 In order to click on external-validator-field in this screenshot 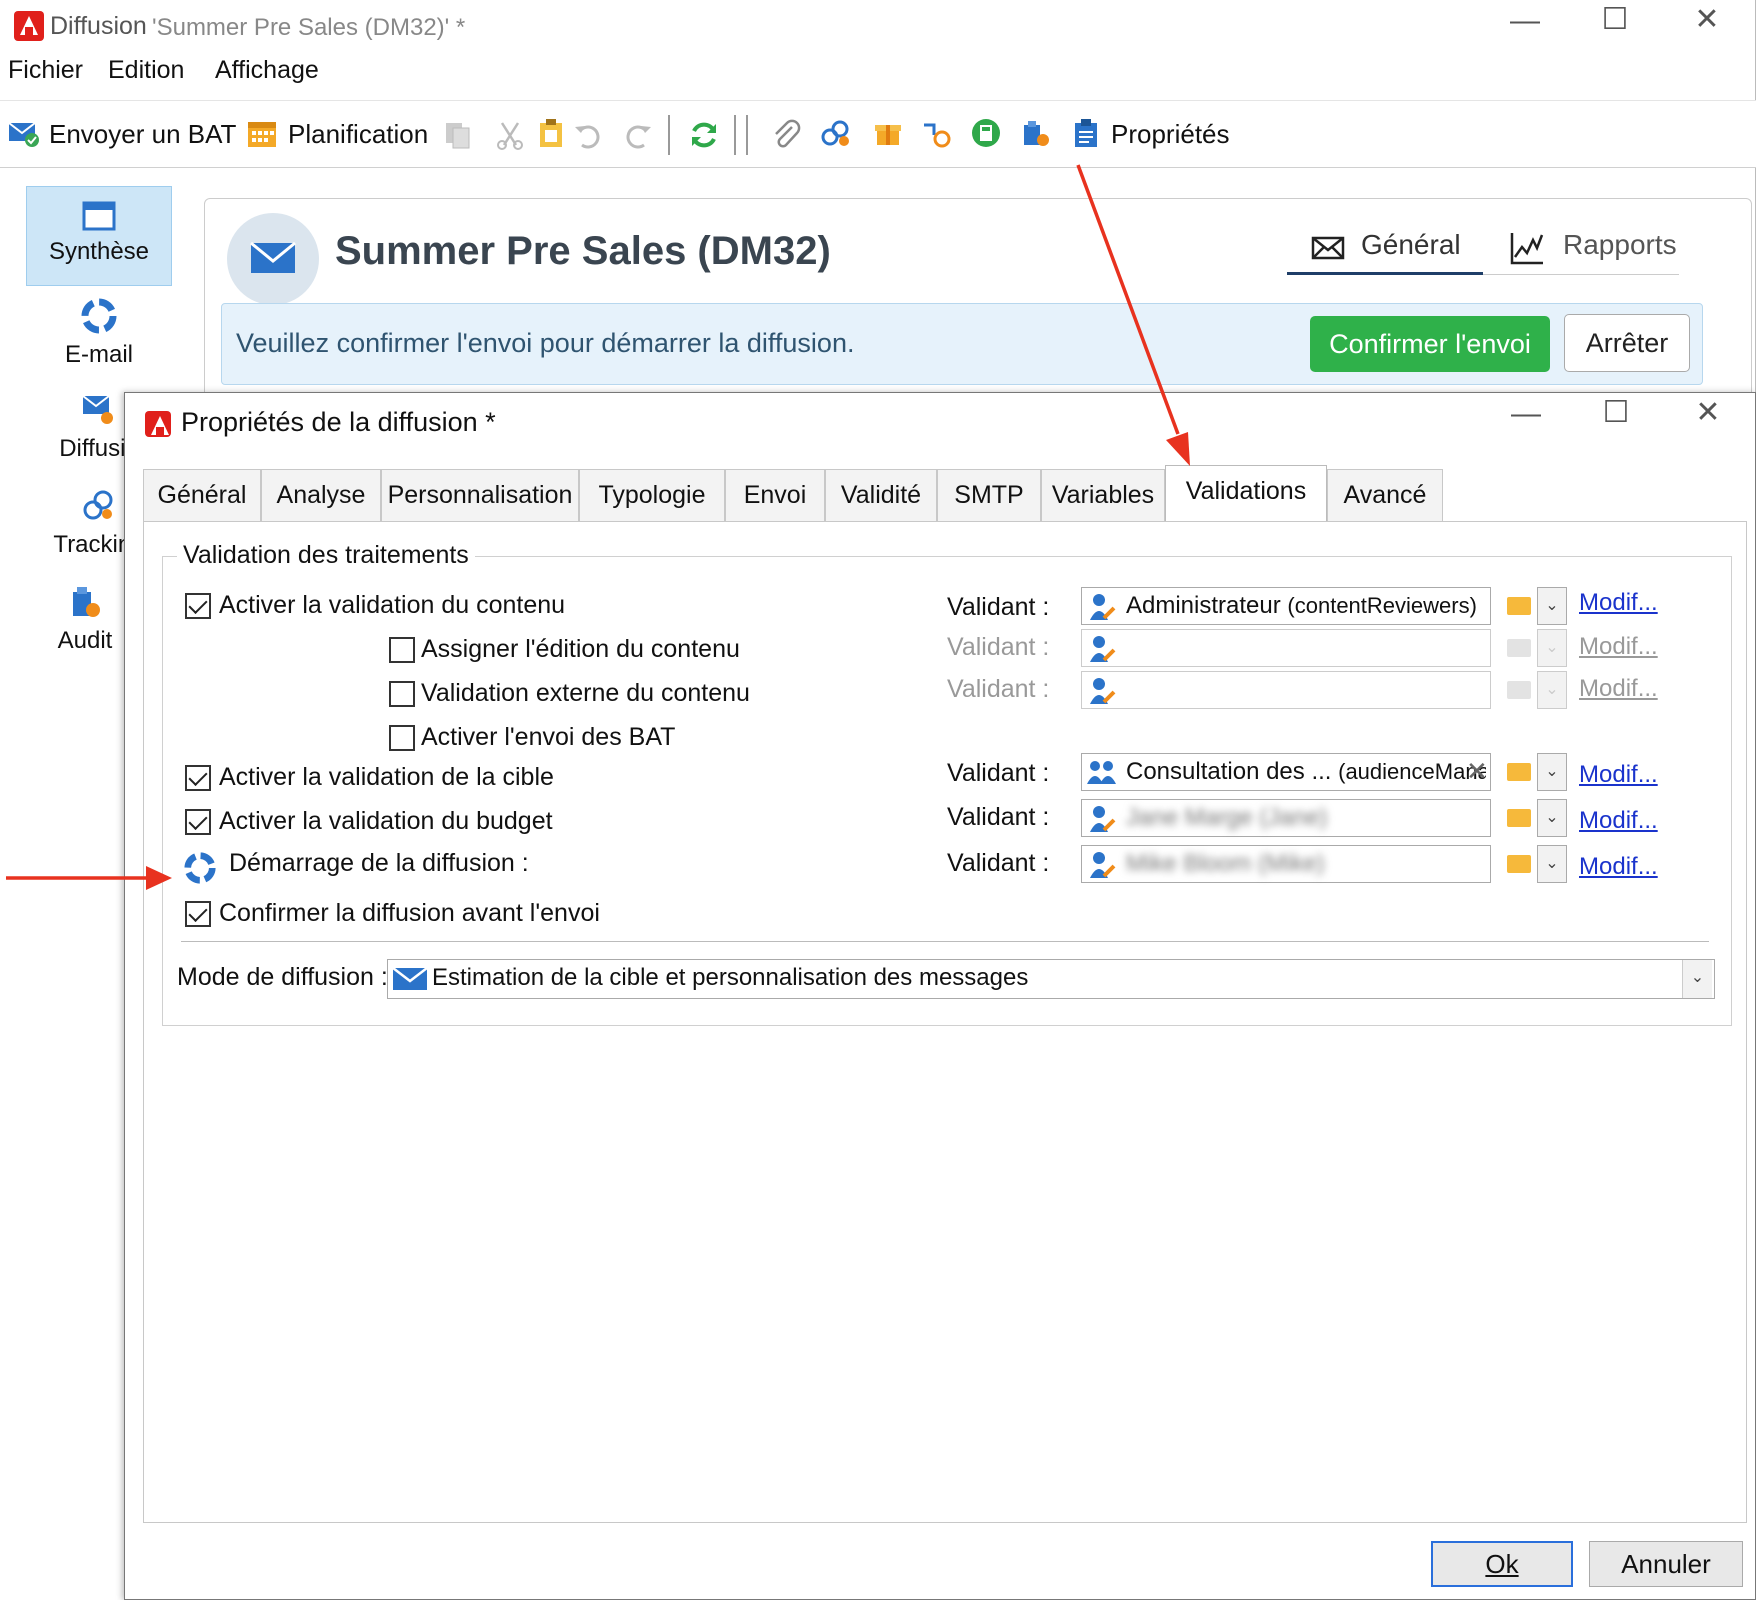, I will do `click(1286, 690)`.